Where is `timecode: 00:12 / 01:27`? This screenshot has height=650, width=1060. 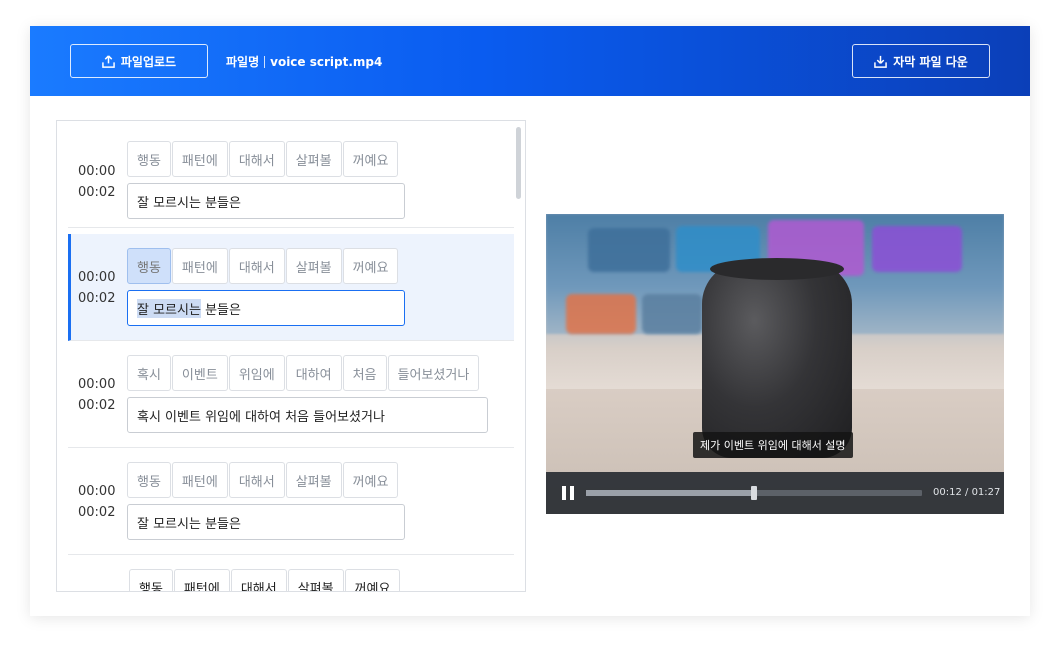 timecode: 00:12 / 01:27 is located at coordinates (966, 492).